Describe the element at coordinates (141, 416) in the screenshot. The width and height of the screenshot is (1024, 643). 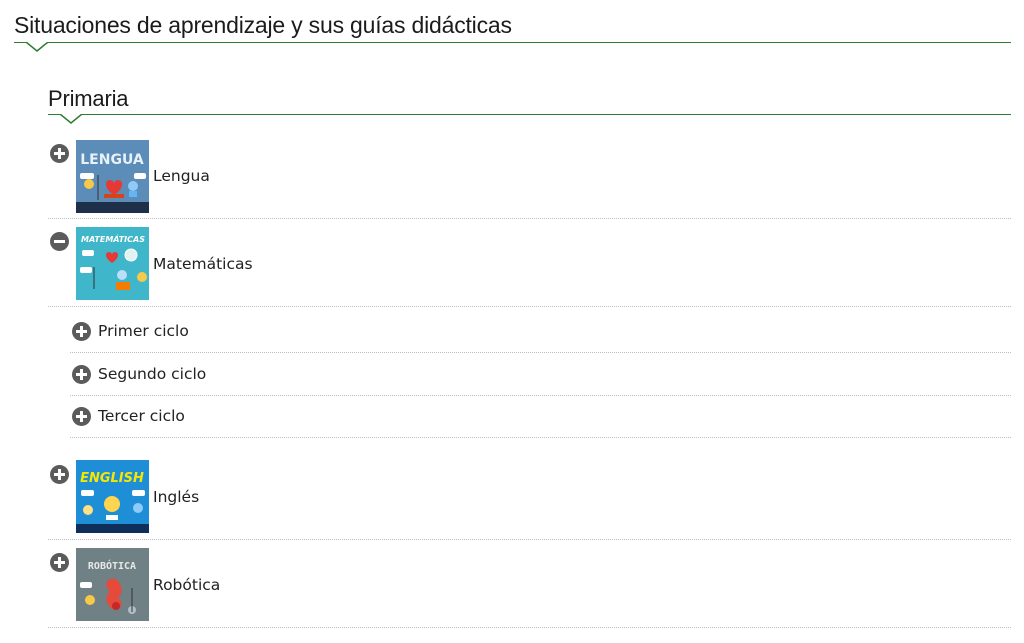
I see `cycle-label: Tercer ciclo` at that location.